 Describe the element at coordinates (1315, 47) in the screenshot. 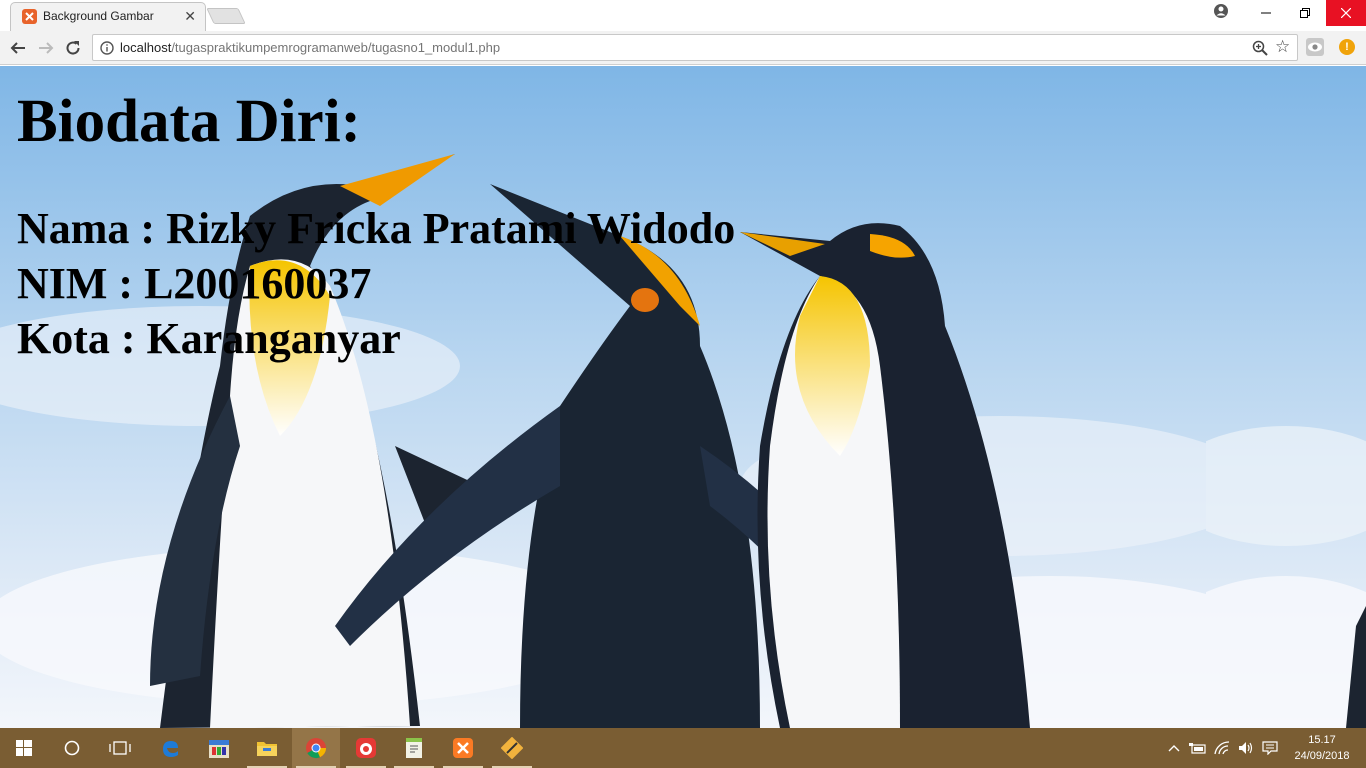

I see `eye-extension-icon` at that location.